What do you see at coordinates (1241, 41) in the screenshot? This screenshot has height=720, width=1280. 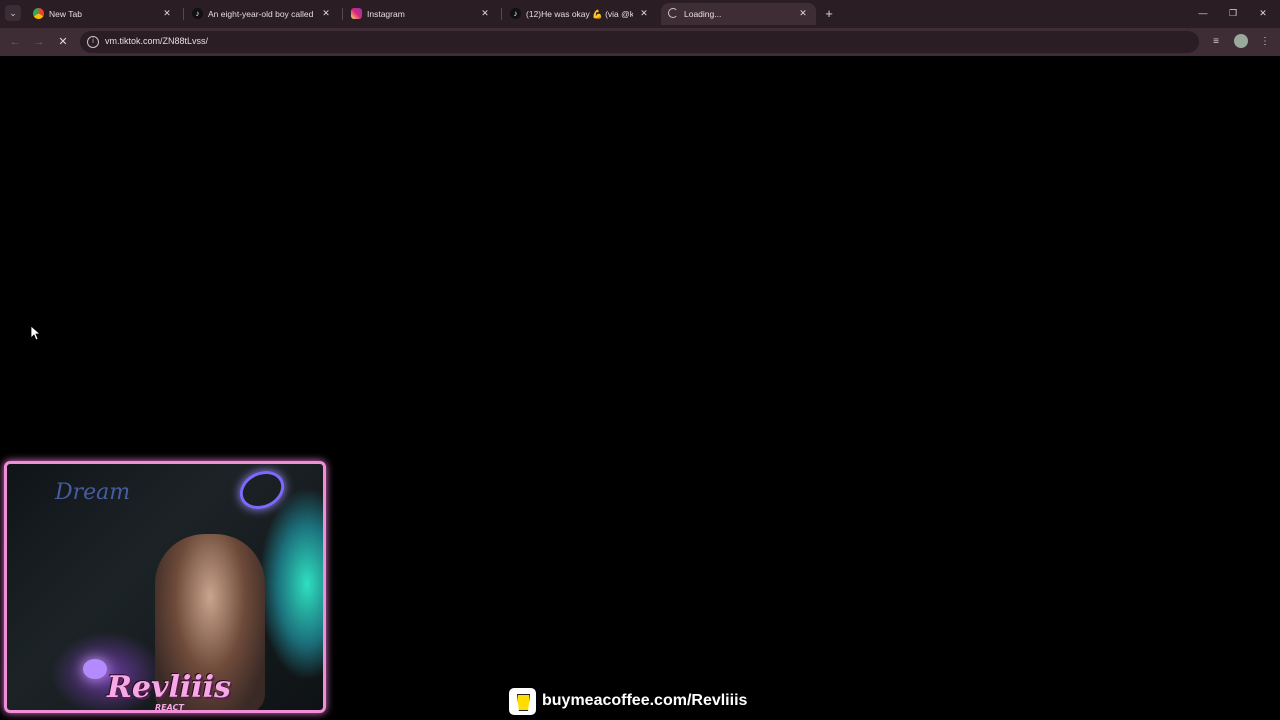 I see `profile-avatar` at bounding box center [1241, 41].